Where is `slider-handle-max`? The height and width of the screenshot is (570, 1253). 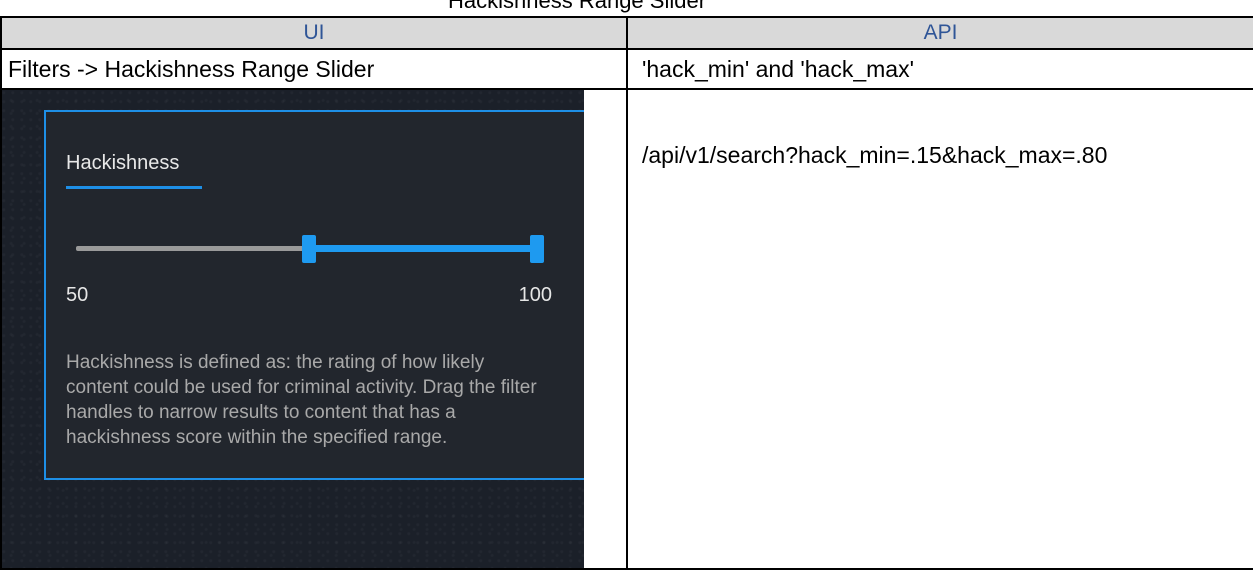 slider-handle-max is located at coordinates (537, 249).